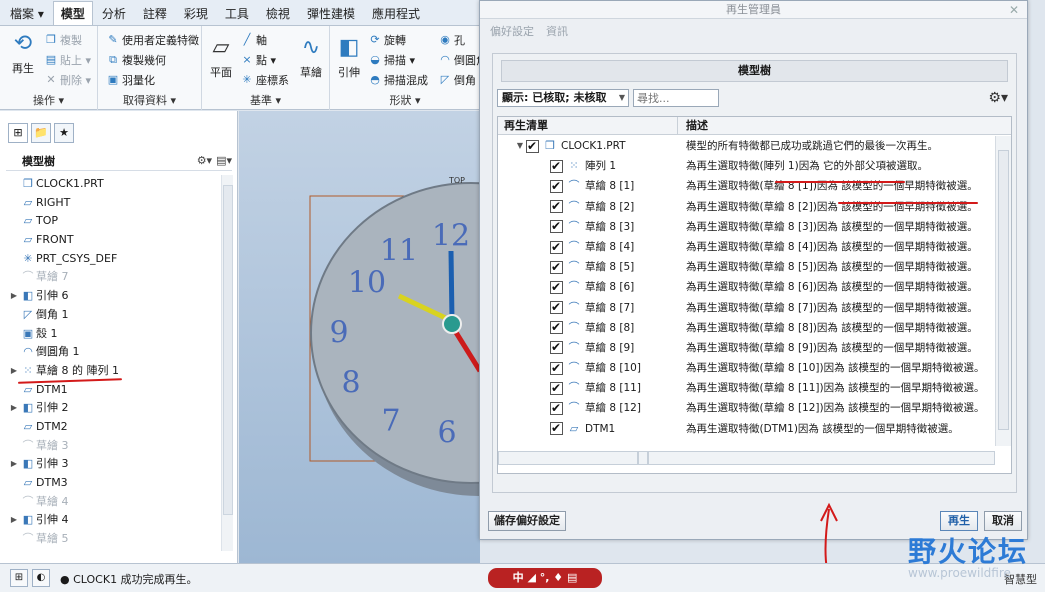 Image resolution: width=1045 pixels, height=592 pixels. I want to click on tree-item: ⌒ 草繪 7, so click(114, 277).